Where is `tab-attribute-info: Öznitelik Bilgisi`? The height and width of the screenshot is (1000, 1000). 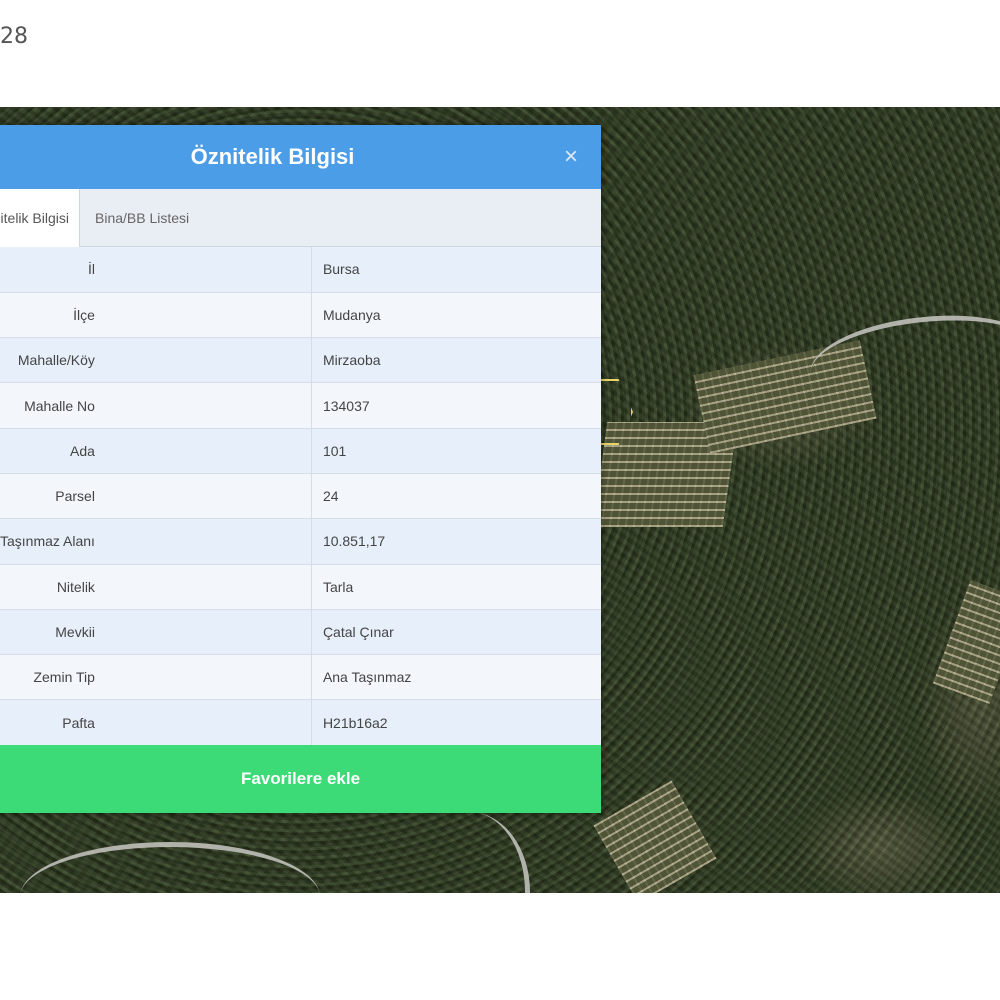
tab-attribute-info: Öznitelik Bilgisi is located at coordinates (40, 218).